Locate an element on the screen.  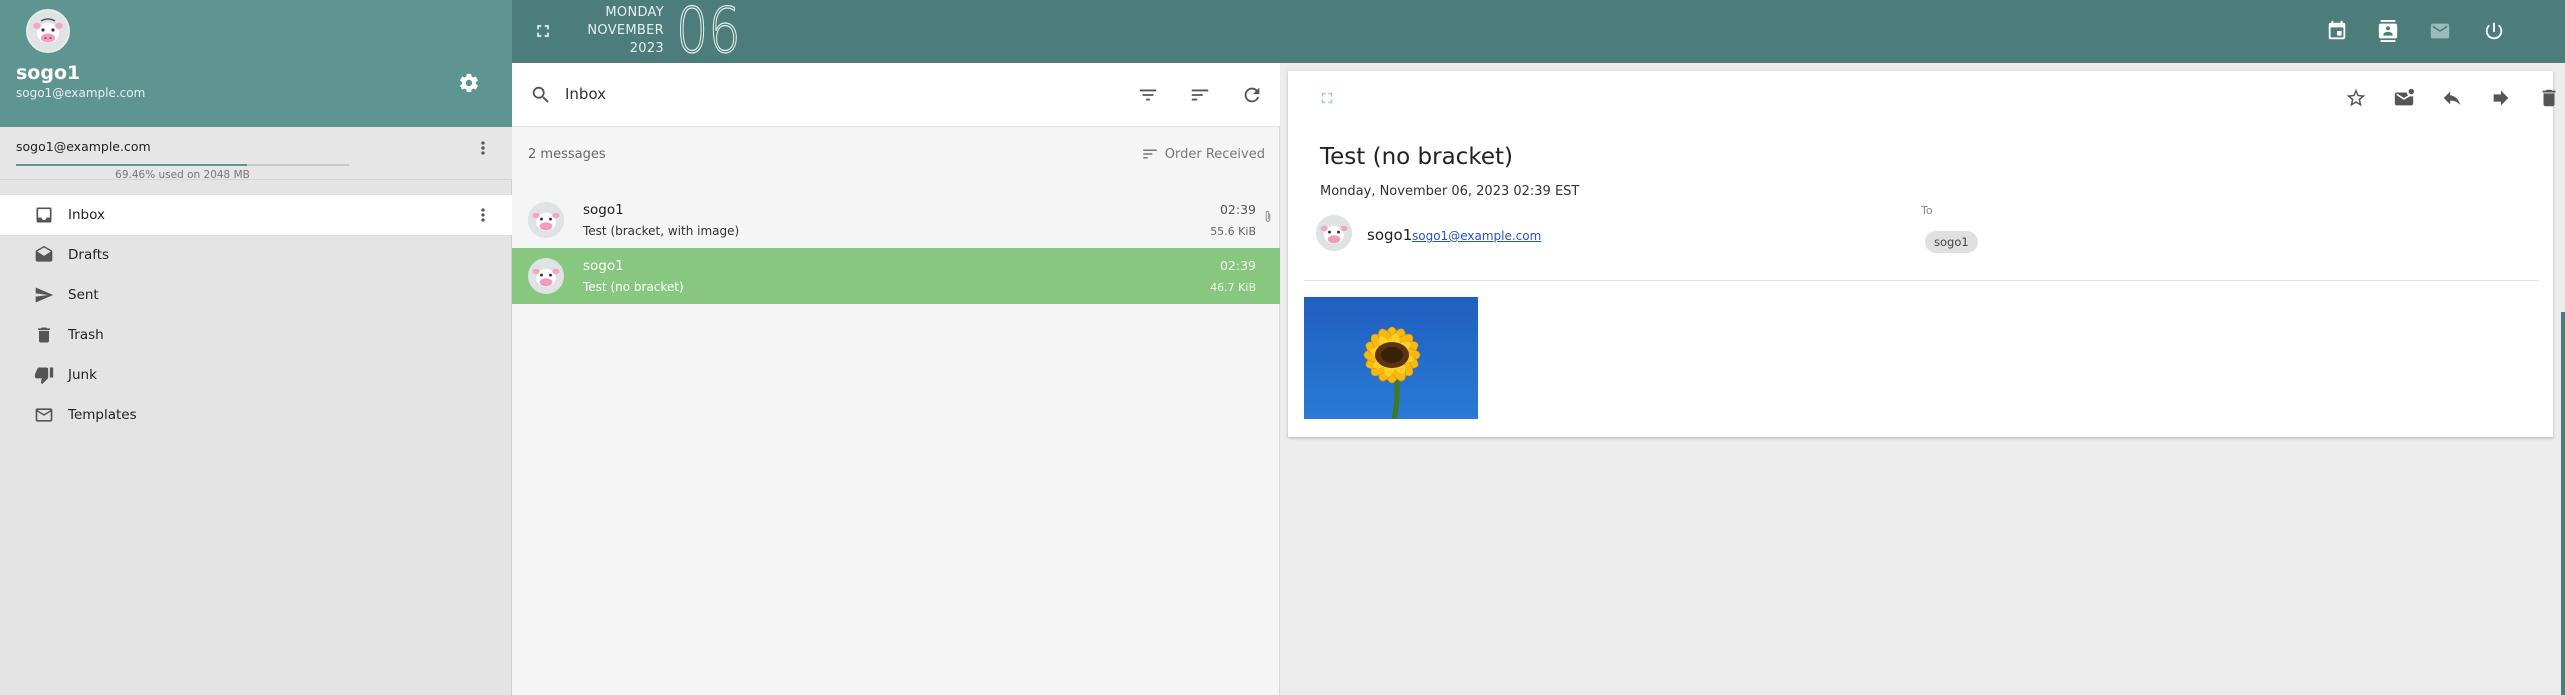
folder-inbox: Inbox is located at coordinates (256, 215).